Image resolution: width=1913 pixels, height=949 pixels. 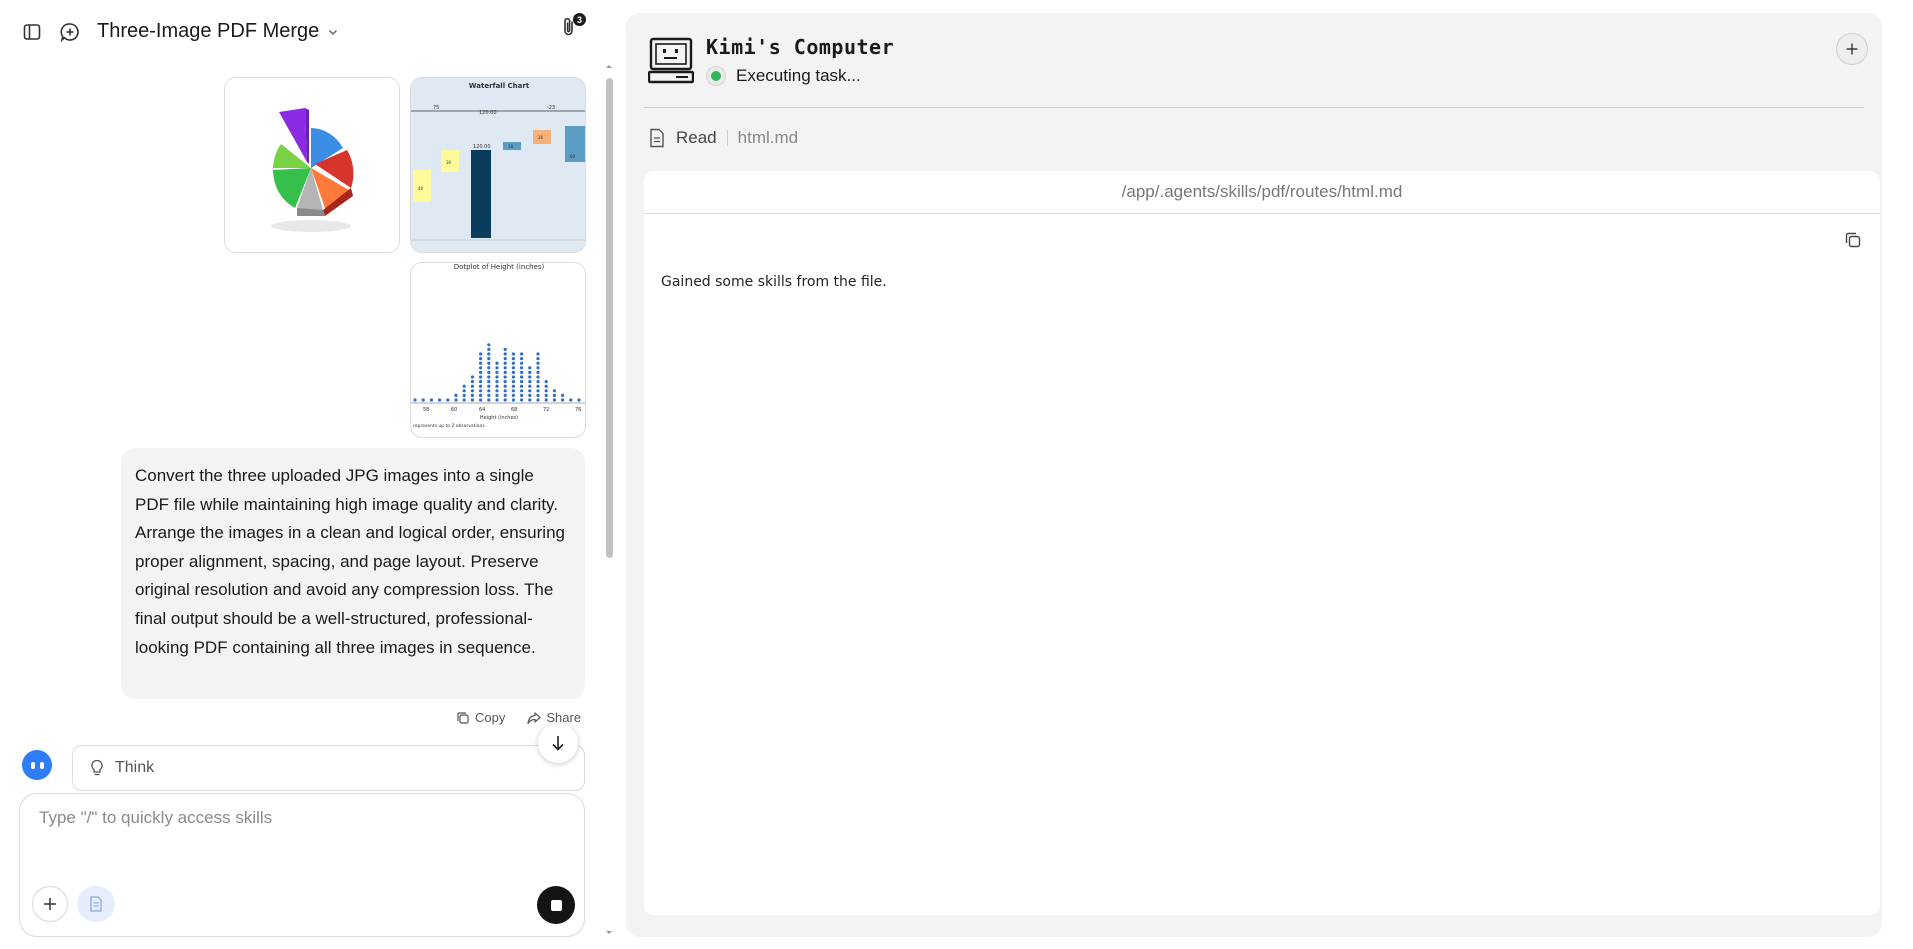 I want to click on chat-scrollbar, so click(x=609, y=499).